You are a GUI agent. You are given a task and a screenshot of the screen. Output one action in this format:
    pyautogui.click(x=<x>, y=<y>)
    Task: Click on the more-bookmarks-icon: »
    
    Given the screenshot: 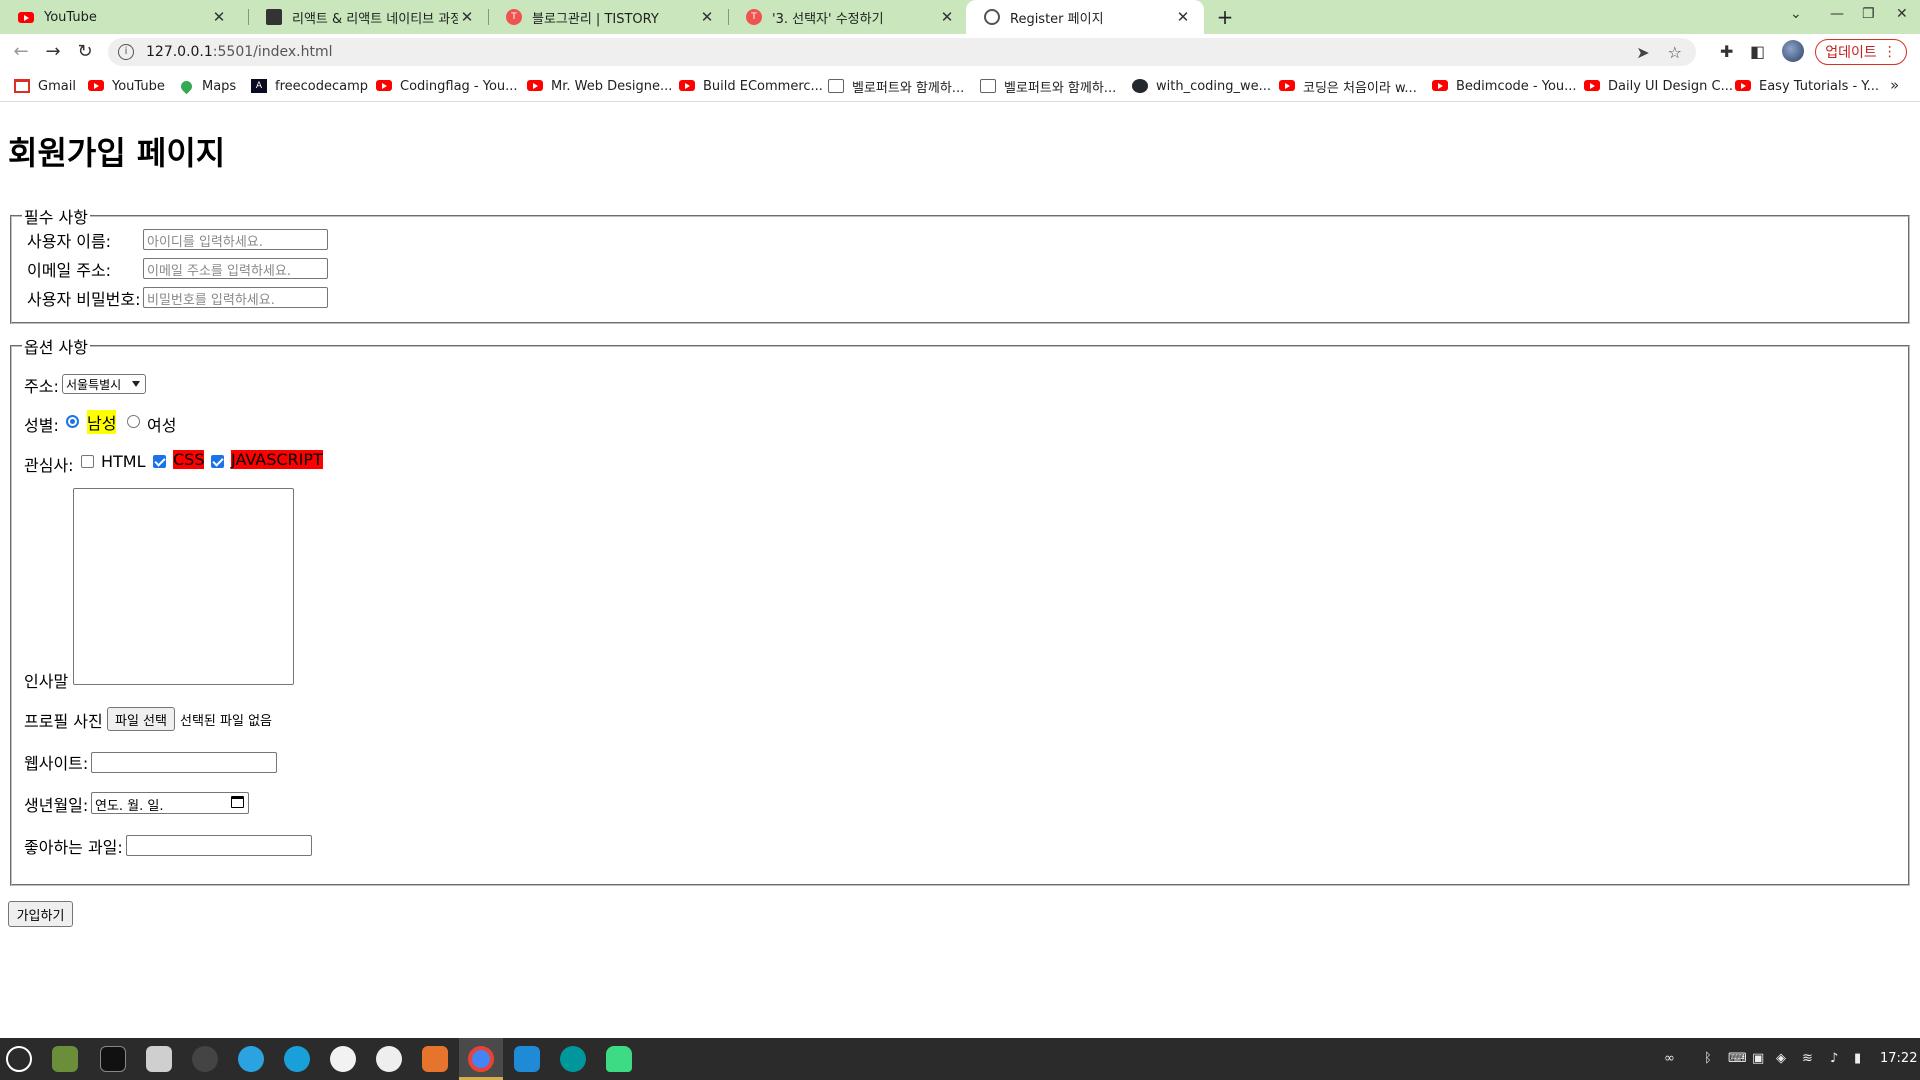 What is the action you would take?
    pyautogui.click(x=1894, y=85)
    